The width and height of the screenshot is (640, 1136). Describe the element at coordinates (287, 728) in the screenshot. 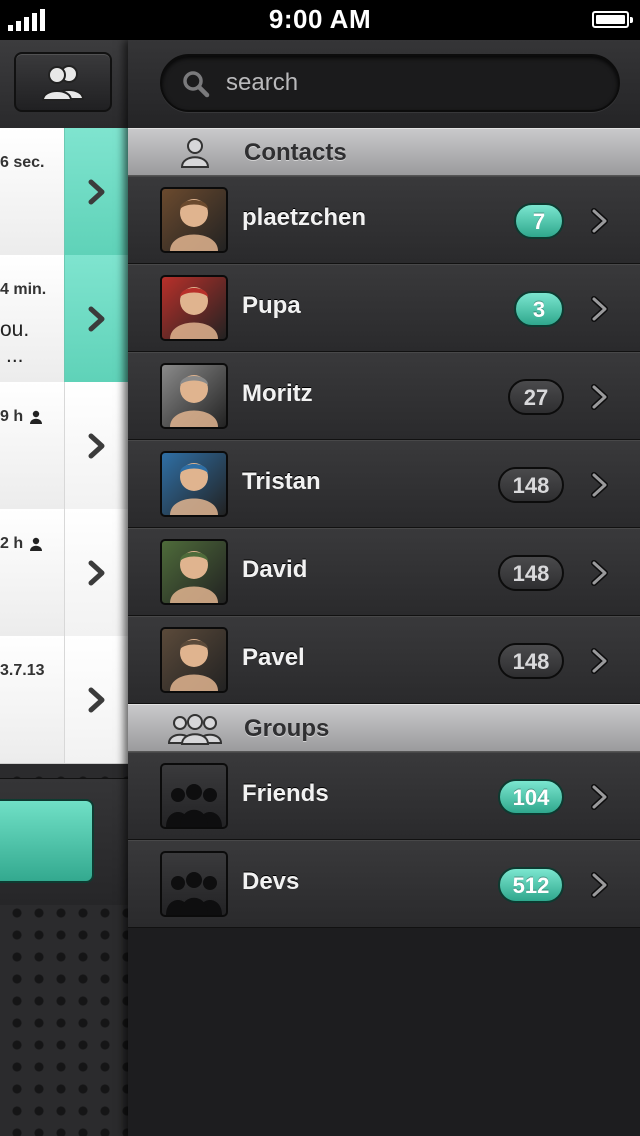

I see `section-title: Groups` at that location.